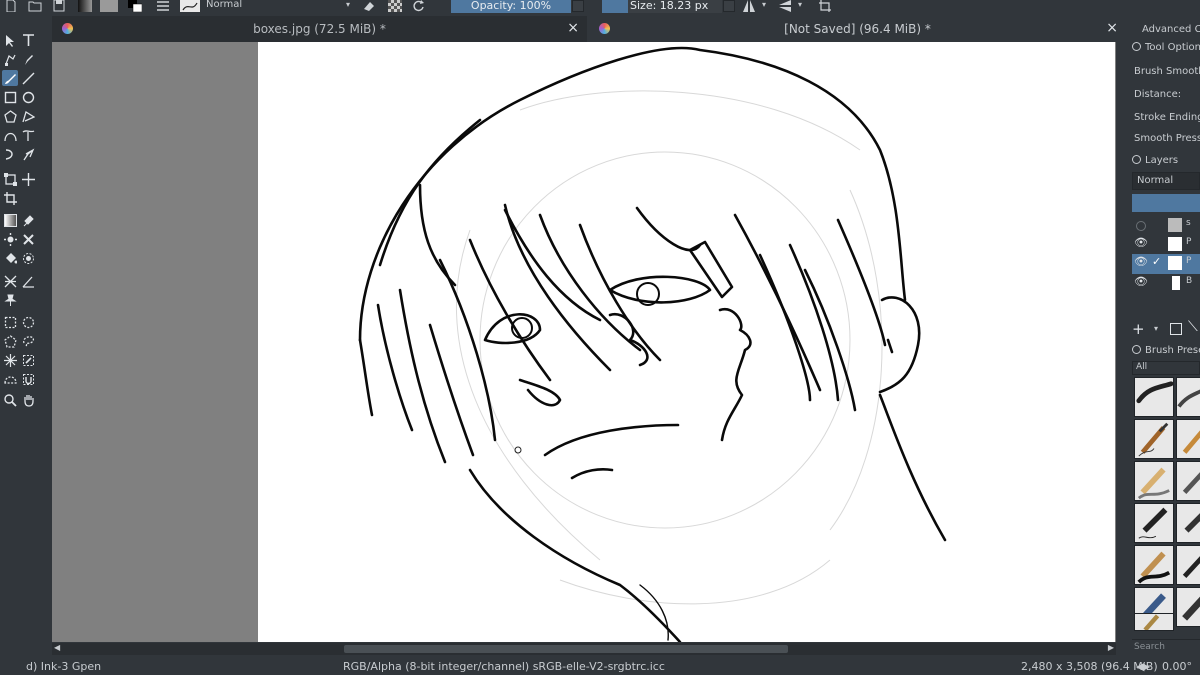 This screenshot has width=1200, height=675. I want to click on line-tool-icon, so click(28, 78).